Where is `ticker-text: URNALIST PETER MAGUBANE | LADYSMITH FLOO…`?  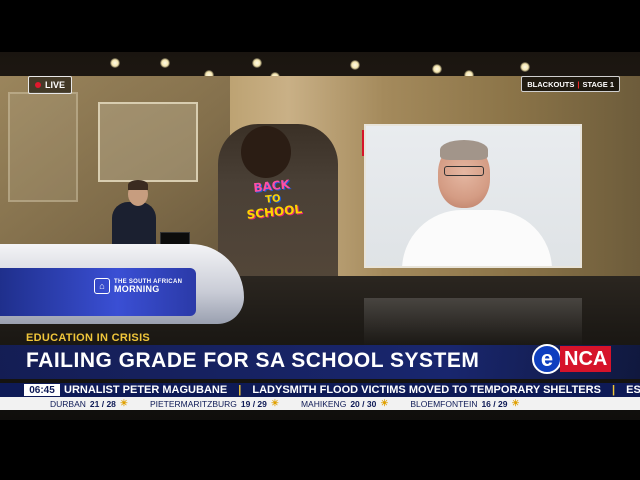 ticker-text: URNALIST PETER MAGUBANE | LADYSMITH FLOO… is located at coordinates (352, 390).